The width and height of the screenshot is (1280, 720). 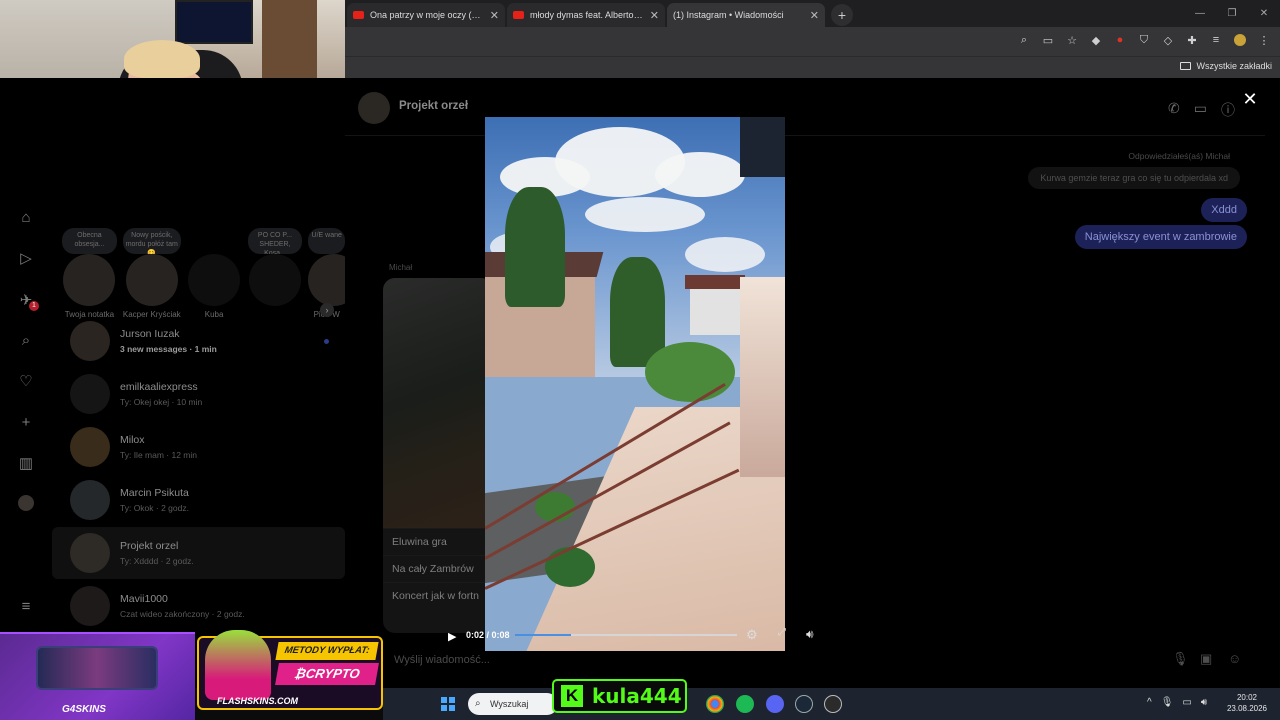 I want to click on display-icon: ▭, so click(x=1186, y=702).